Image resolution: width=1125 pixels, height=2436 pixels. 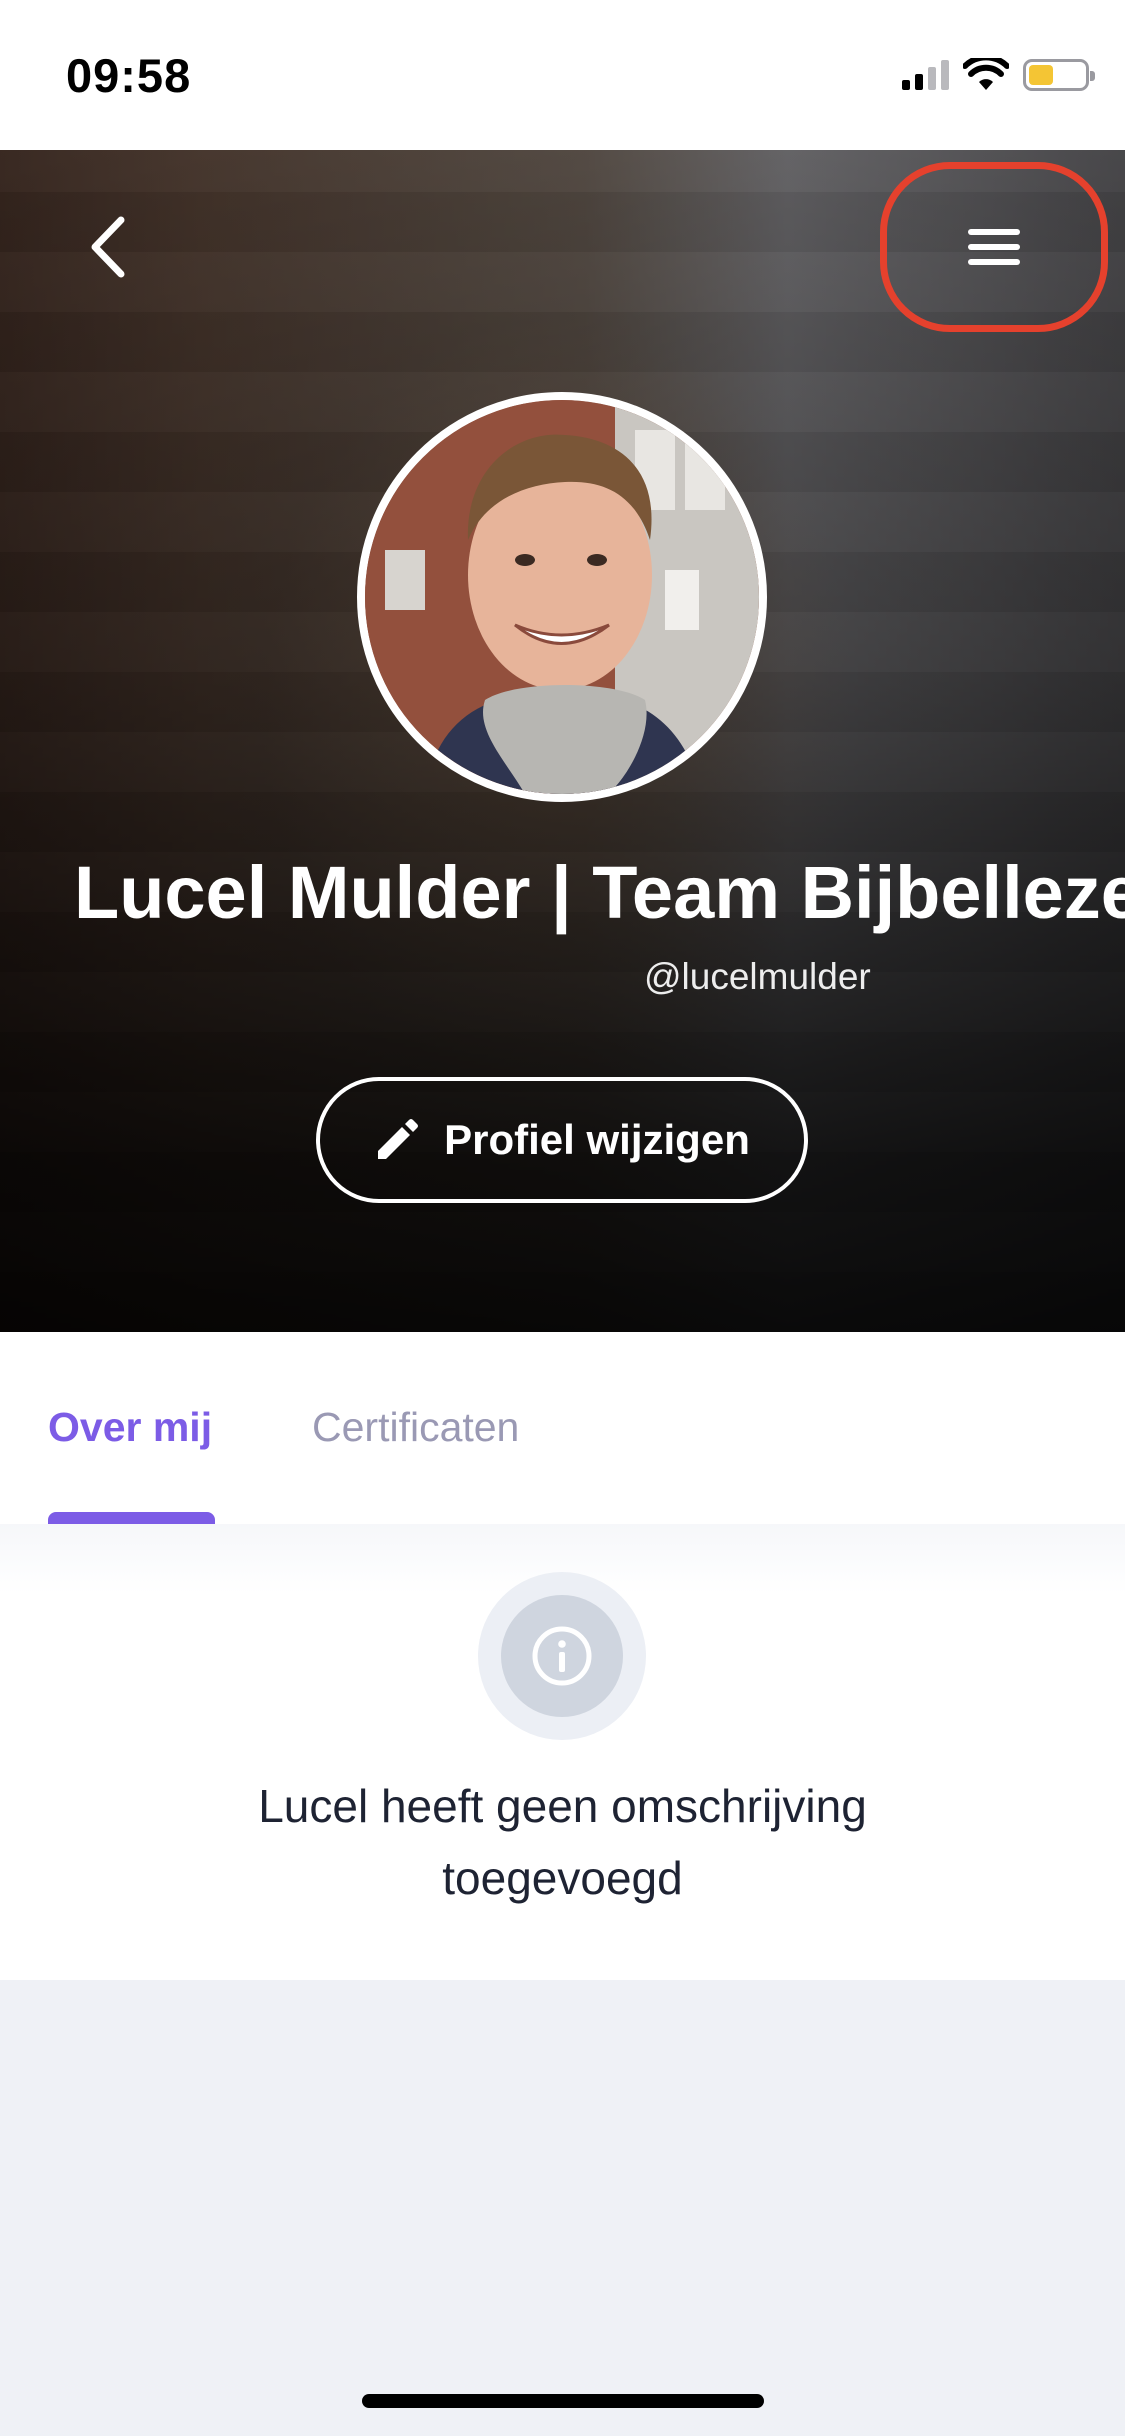 I want to click on hamburger-menu-icon, so click(x=994, y=247).